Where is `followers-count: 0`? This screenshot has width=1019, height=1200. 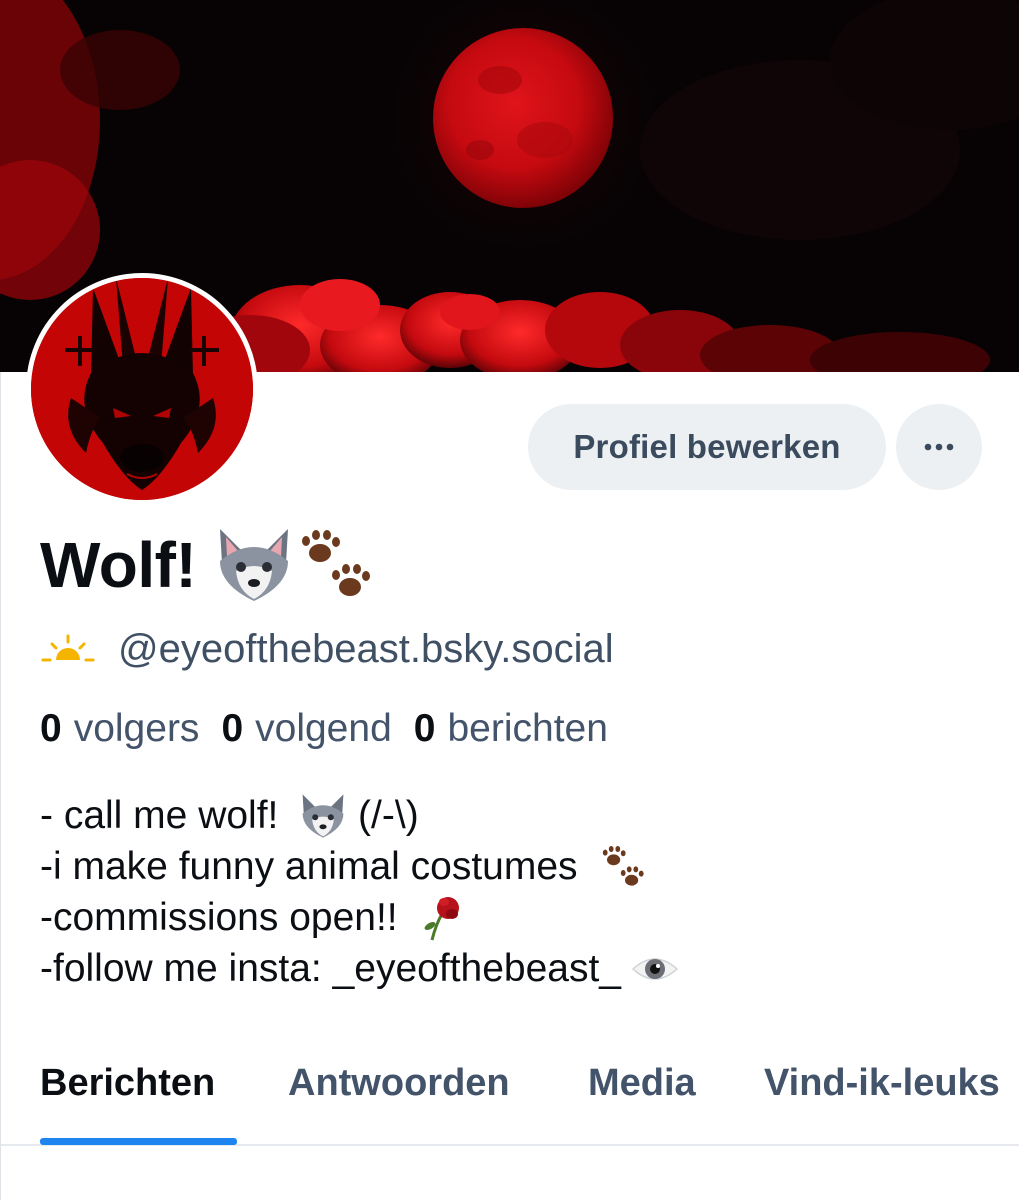
followers-count: 0 is located at coordinates (51, 728).